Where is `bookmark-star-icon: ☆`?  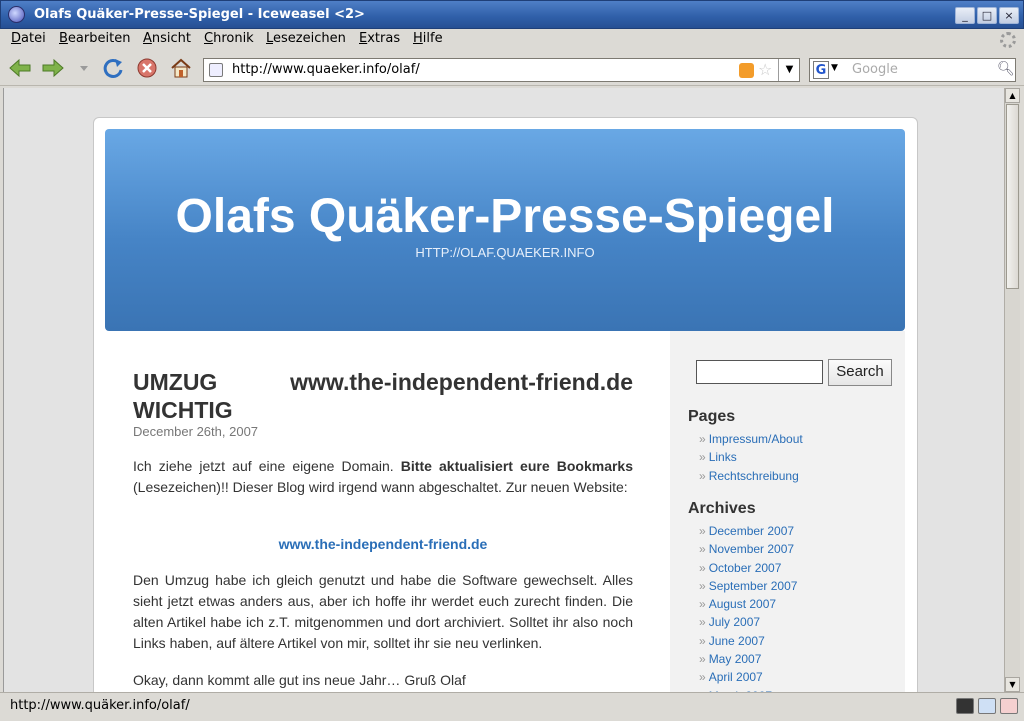
bookmark-star-icon: ☆ is located at coordinates (765, 69).